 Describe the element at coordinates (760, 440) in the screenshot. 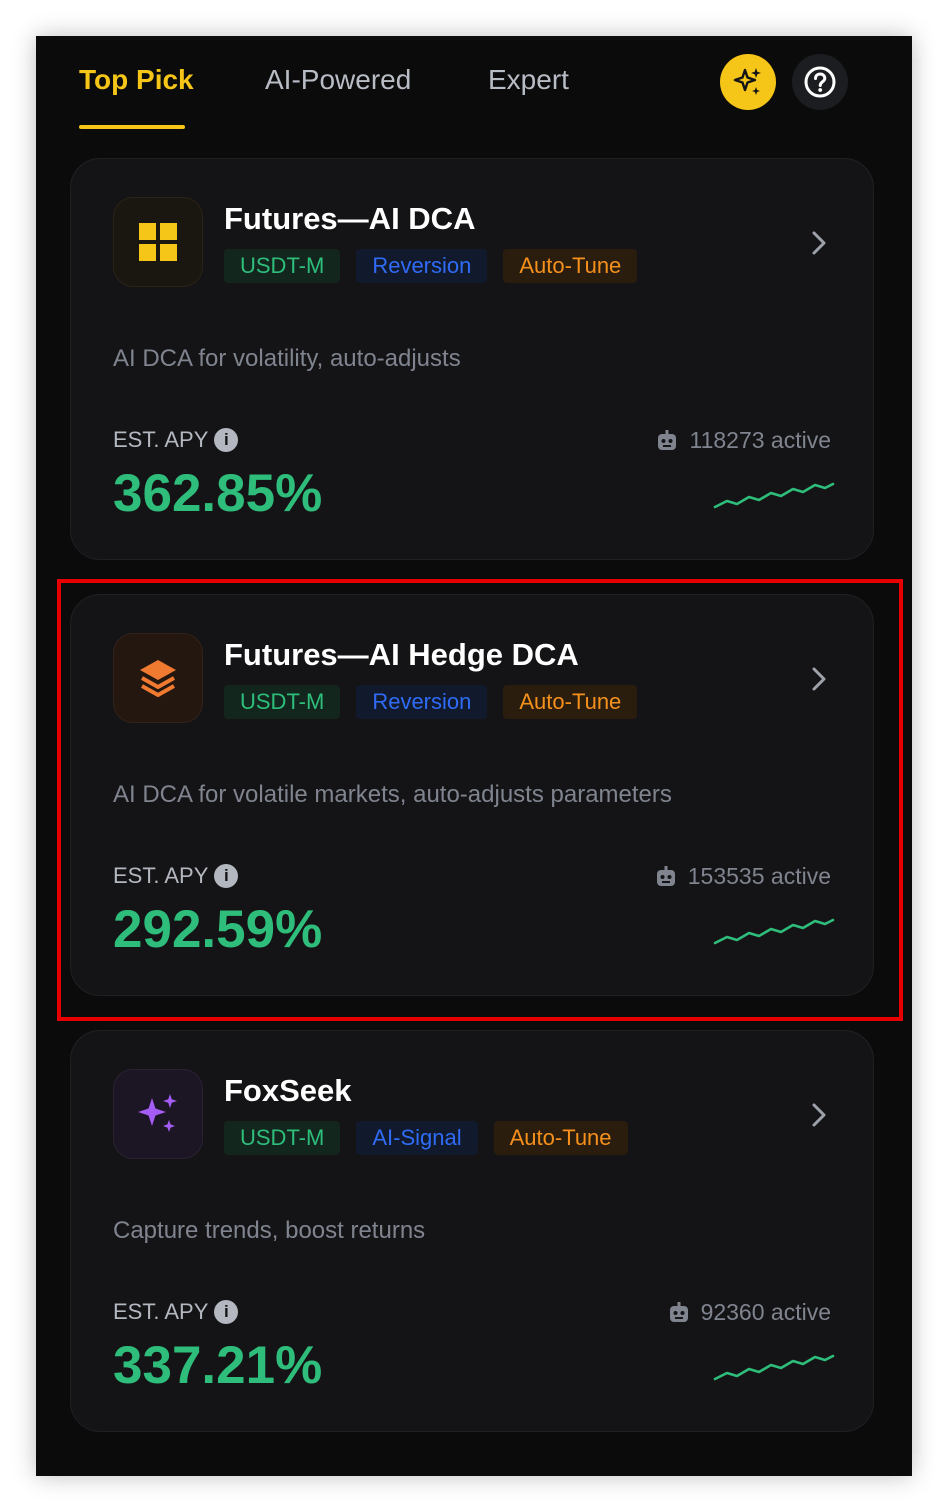

I see `active-count-text: 118273 active` at that location.